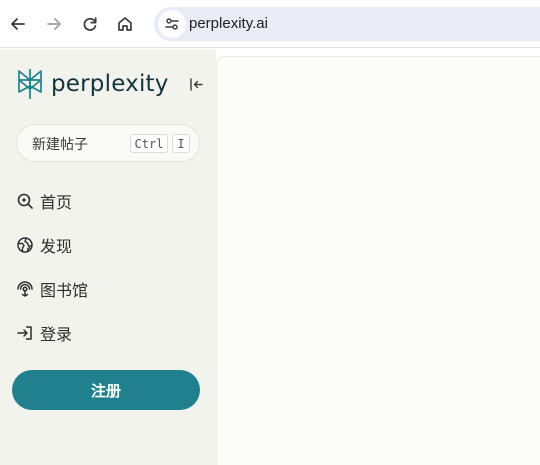 This screenshot has height=465, width=540. What do you see at coordinates (25, 201) in the screenshot?
I see `search-icon` at bounding box center [25, 201].